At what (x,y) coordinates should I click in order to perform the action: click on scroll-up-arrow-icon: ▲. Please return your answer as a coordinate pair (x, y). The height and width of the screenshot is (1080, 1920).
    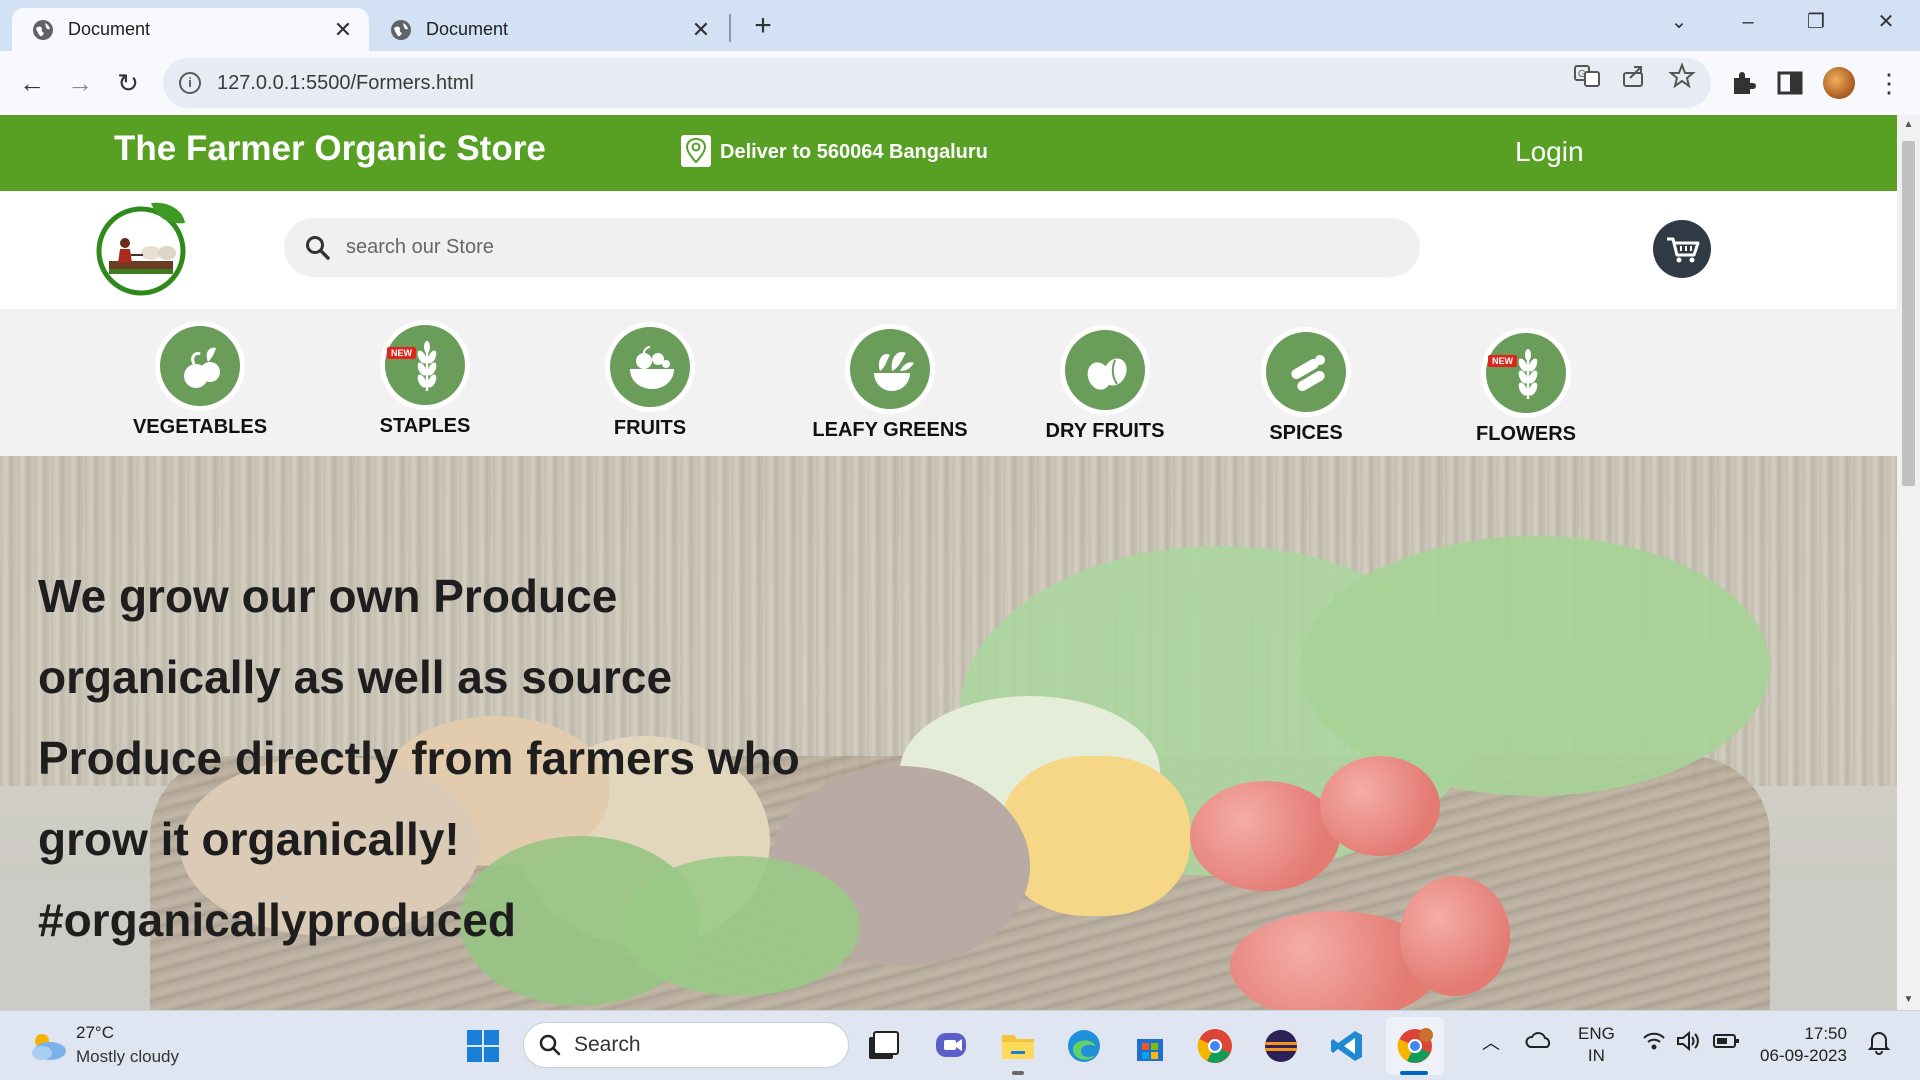
    Looking at the image, I should click on (1908, 125).